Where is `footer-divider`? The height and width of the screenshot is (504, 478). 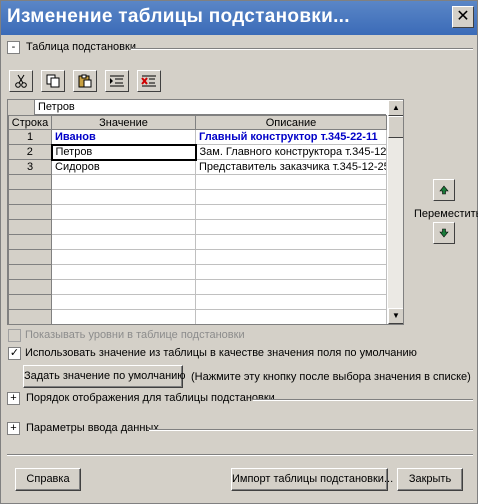 footer-divider is located at coordinates (240, 455).